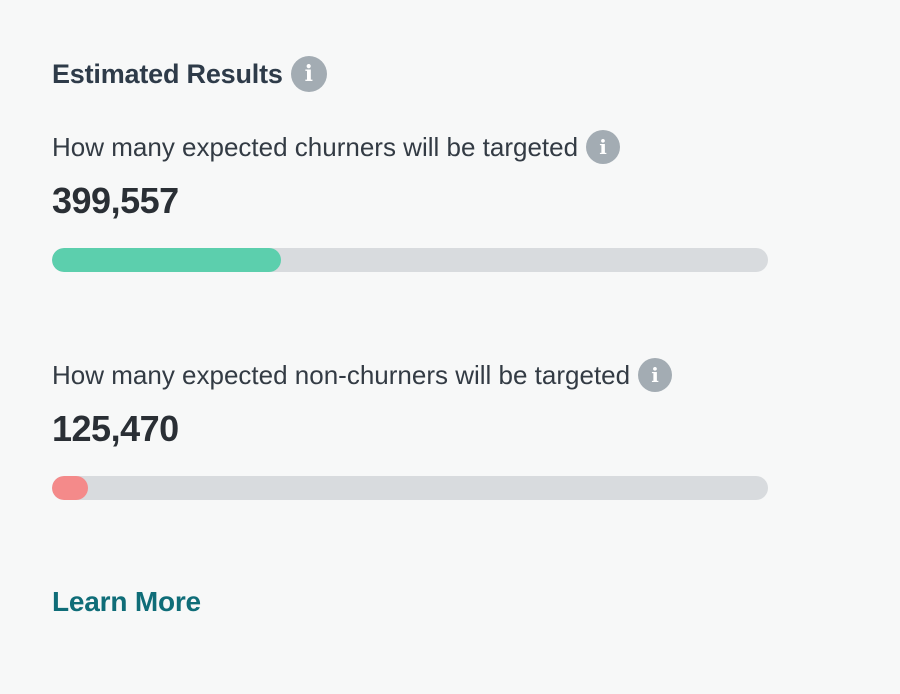 The height and width of the screenshot is (694, 900). I want to click on churners-metric-value: 399,557, so click(115, 200).